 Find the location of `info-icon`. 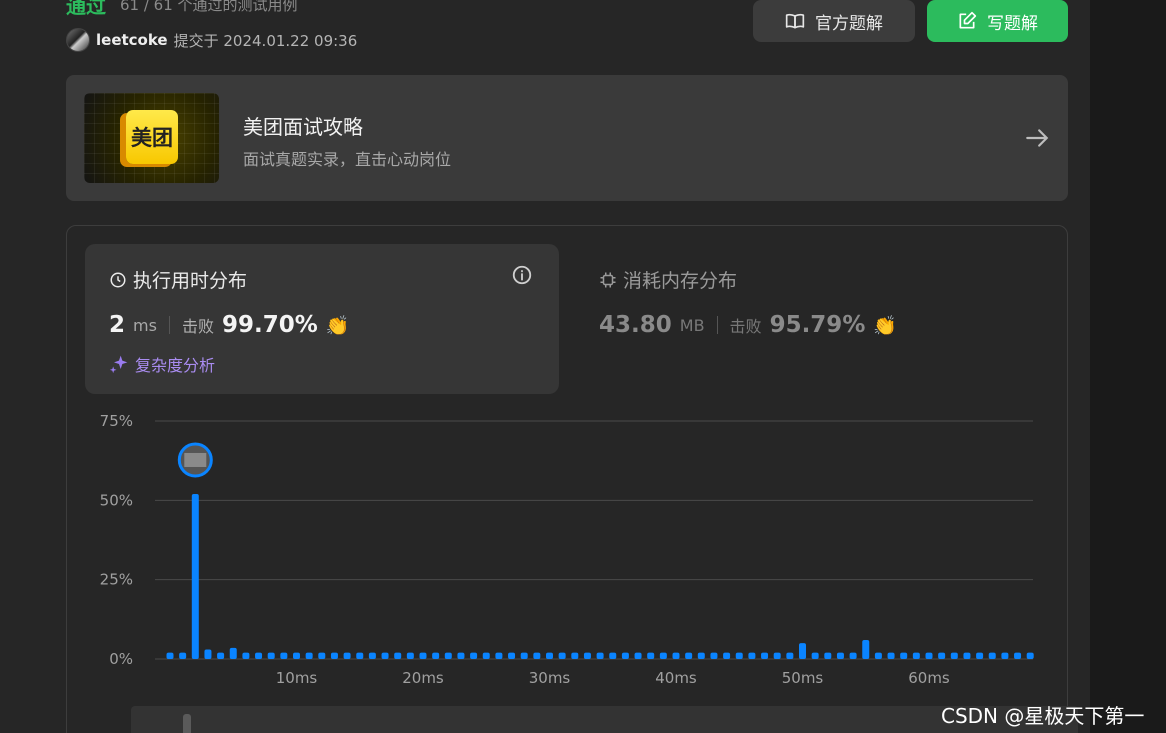

info-icon is located at coordinates (522, 275).